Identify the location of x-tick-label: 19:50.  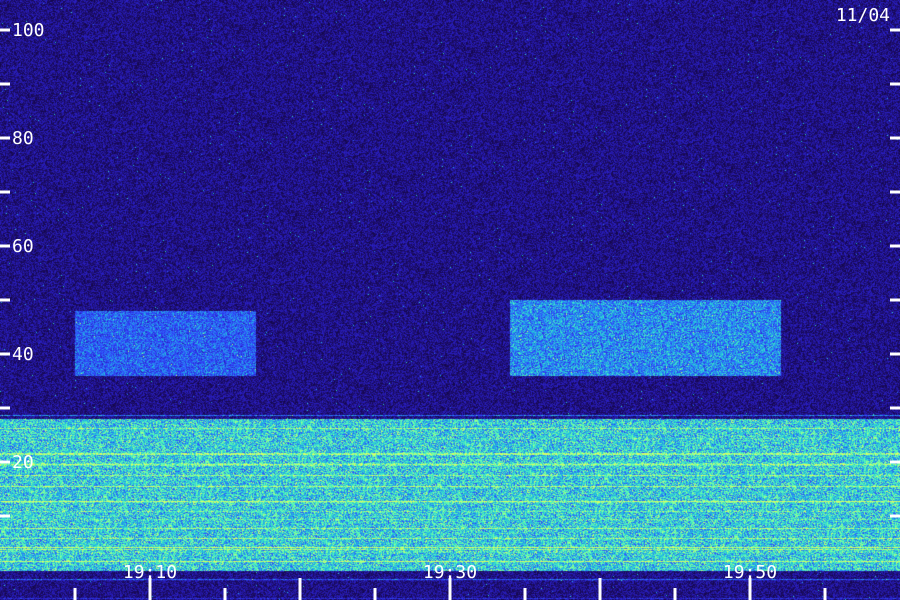
(750, 572).